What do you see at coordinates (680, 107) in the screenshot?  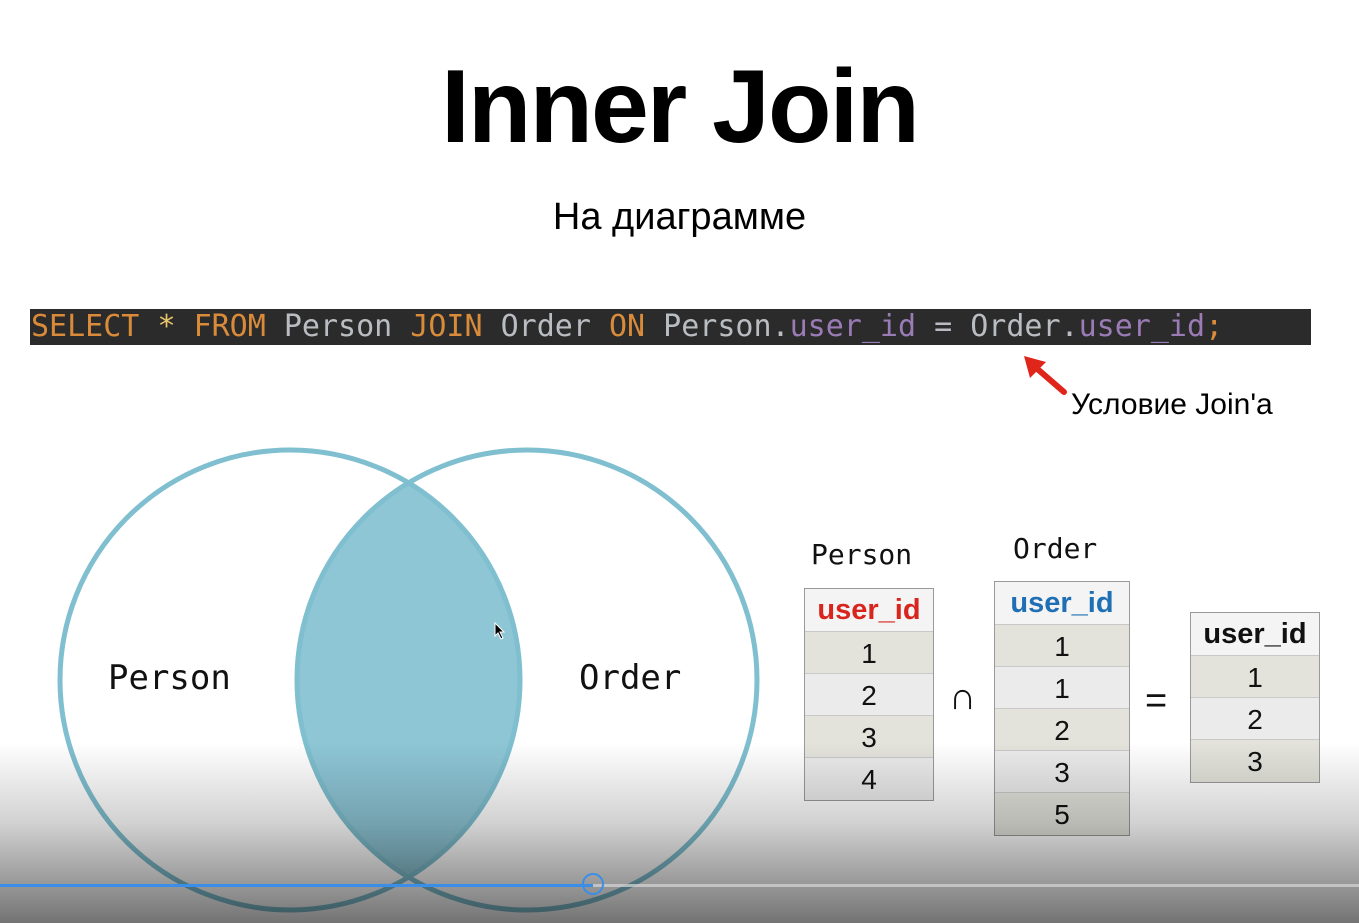 I see `slide-title: Inner Join` at bounding box center [680, 107].